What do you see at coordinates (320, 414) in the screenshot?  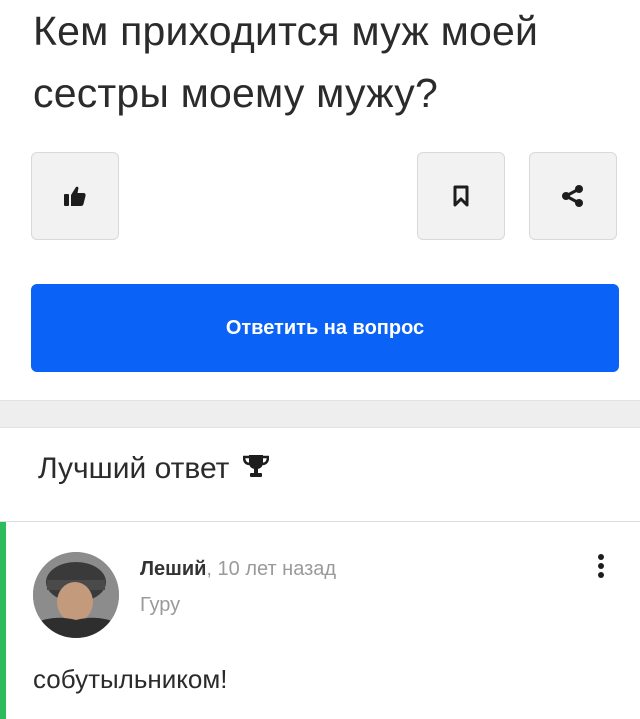 I see `section-separator` at bounding box center [320, 414].